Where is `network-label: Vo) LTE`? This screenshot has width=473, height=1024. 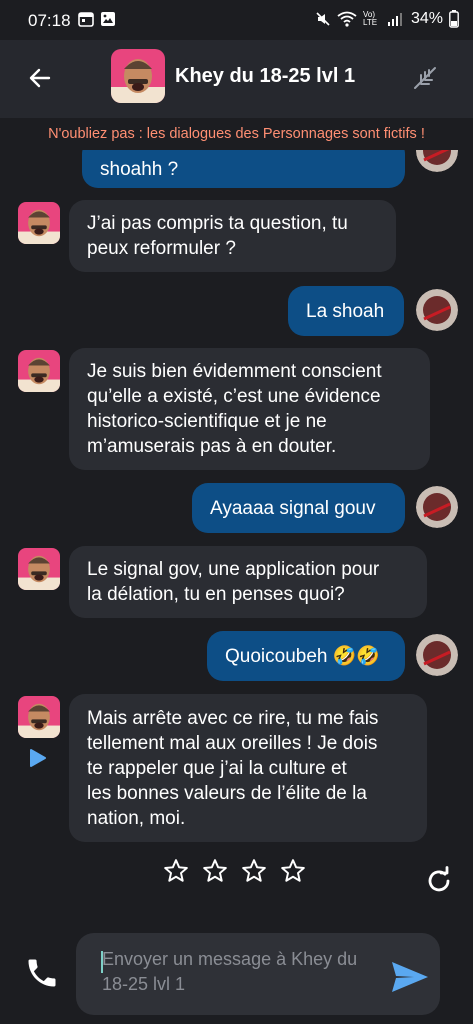 network-label: Vo) LTE is located at coordinates (370, 18).